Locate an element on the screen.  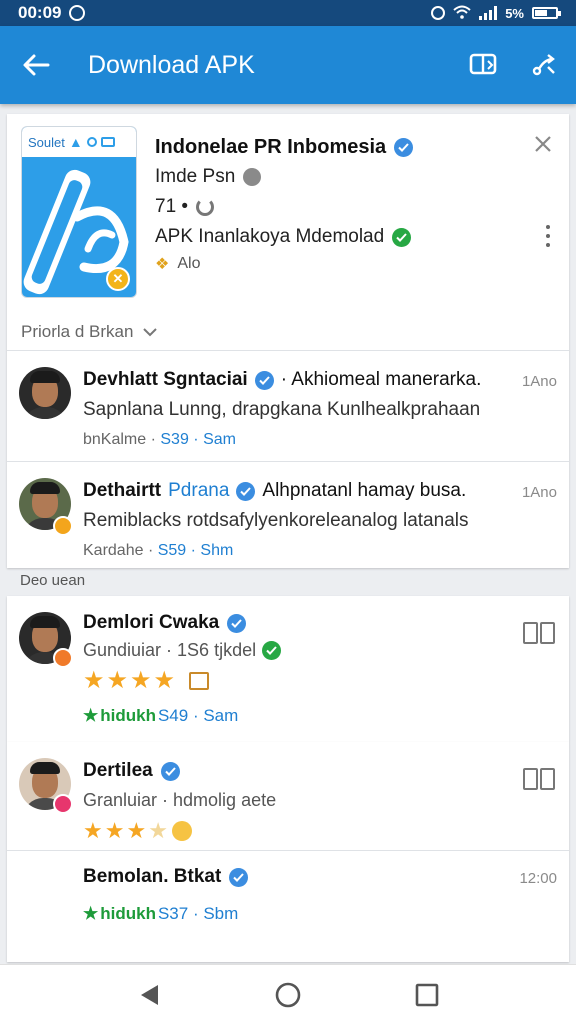
emoji-icon is located at coordinates (181, 831).